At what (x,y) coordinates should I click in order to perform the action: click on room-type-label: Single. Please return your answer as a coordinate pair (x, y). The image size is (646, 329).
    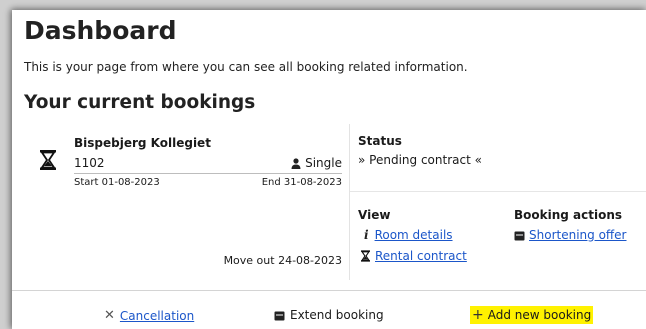
    Looking at the image, I should click on (323, 163).